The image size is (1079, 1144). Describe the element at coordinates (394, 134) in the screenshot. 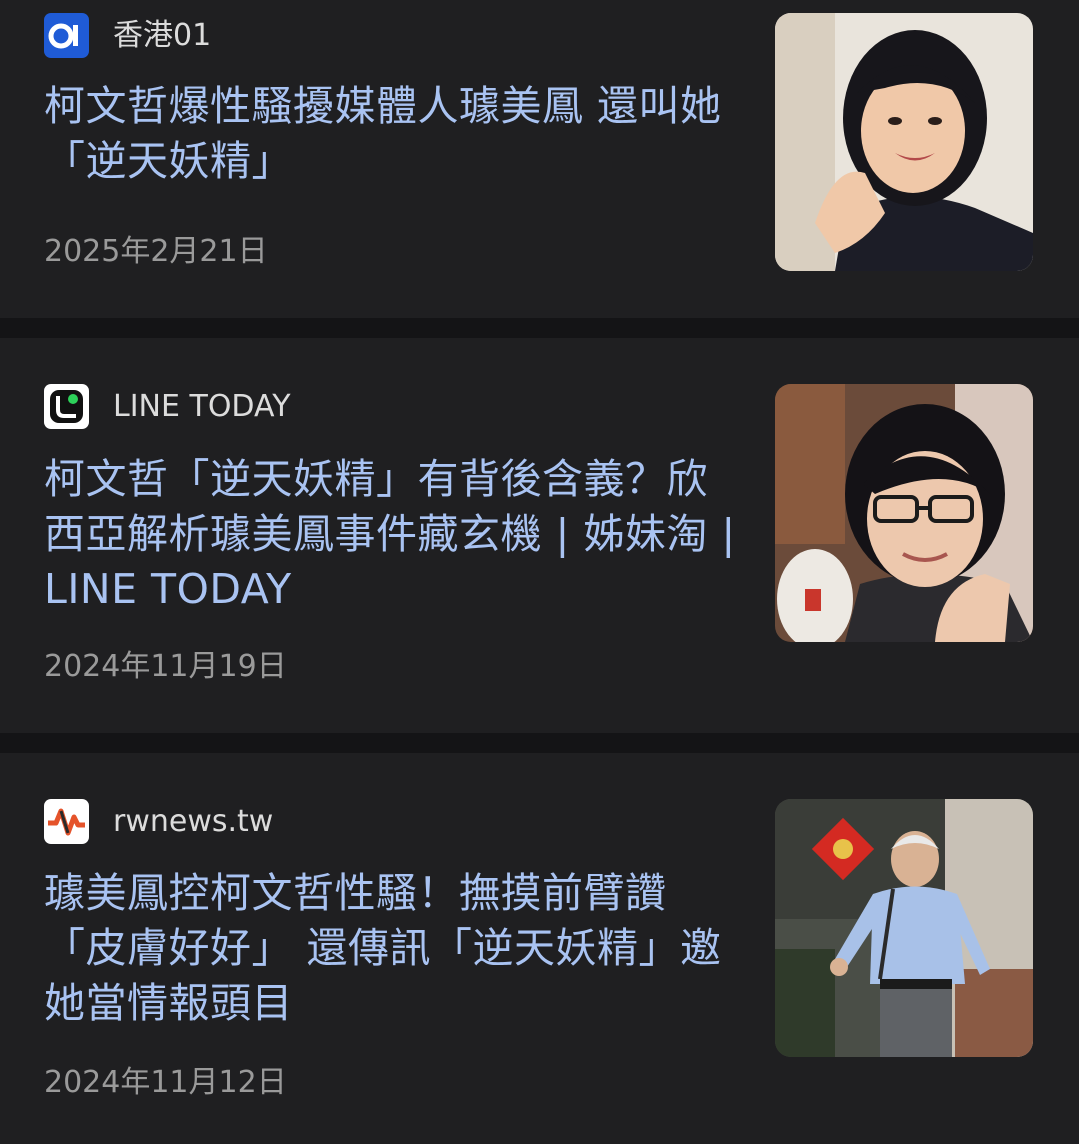

I see `article-headline: 柯文哲爆性騷擾媒體人璩美鳳 還叫她「逆天妖精」` at that location.